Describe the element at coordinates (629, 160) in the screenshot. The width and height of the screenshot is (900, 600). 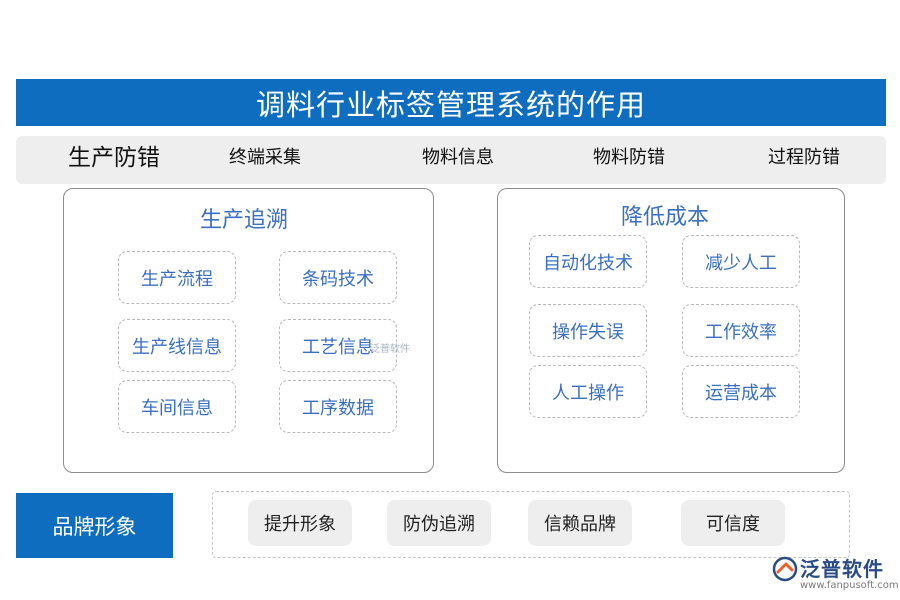
I see `anti-error-item: 物料防错` at that location.